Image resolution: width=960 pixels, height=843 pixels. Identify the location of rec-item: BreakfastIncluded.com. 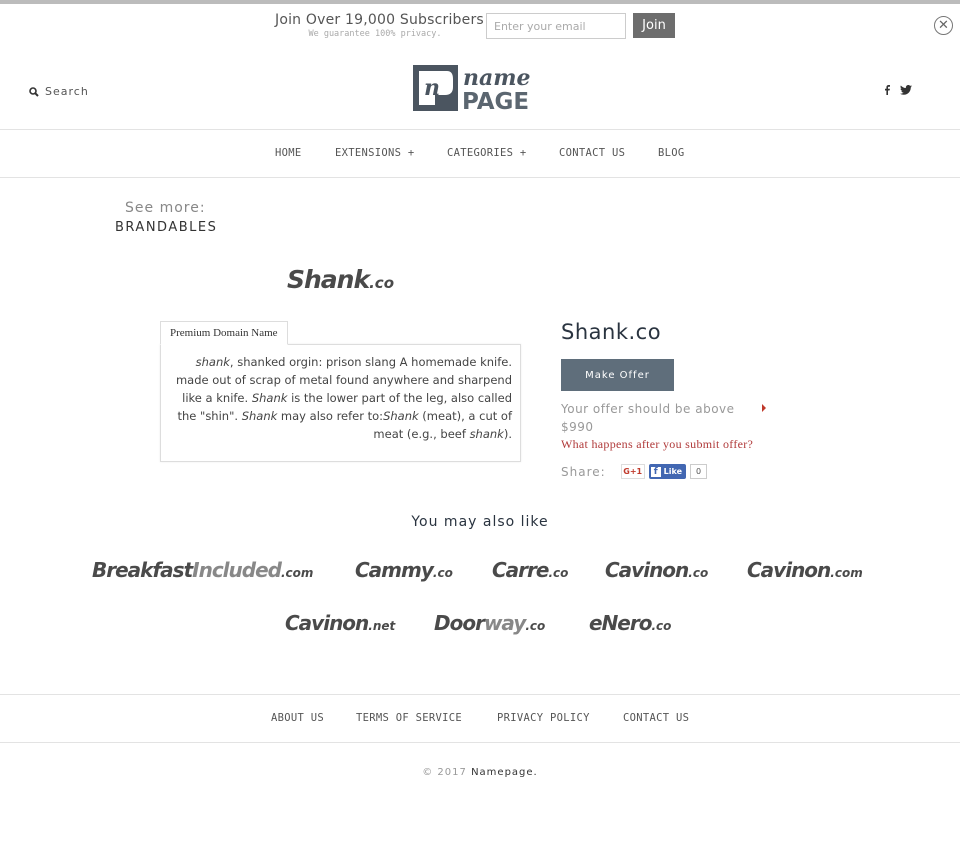
(202, 570).